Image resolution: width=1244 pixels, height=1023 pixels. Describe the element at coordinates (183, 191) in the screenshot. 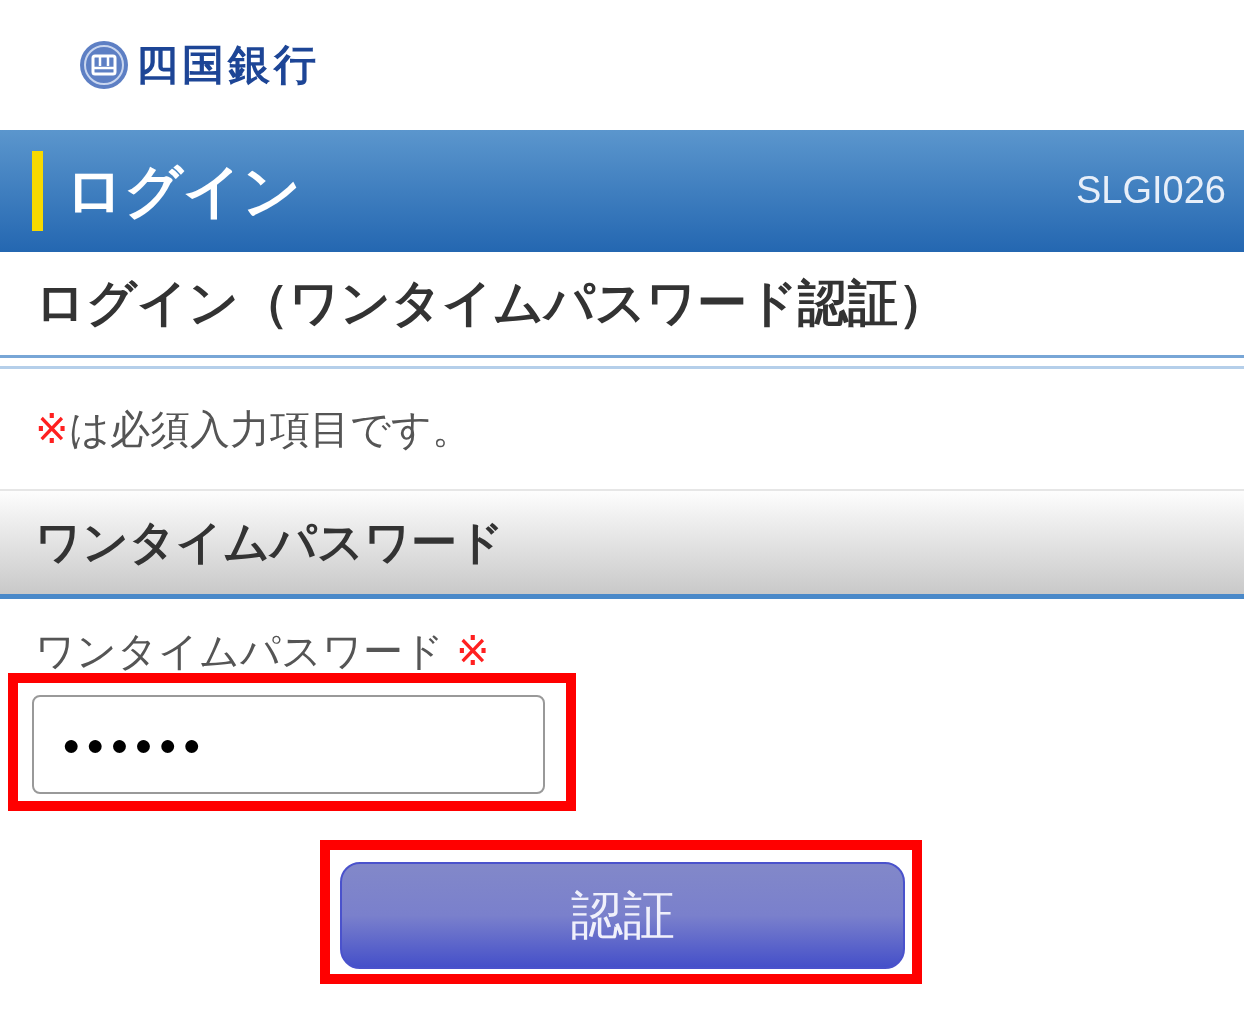

I see `header-title: ログイン` at that location.